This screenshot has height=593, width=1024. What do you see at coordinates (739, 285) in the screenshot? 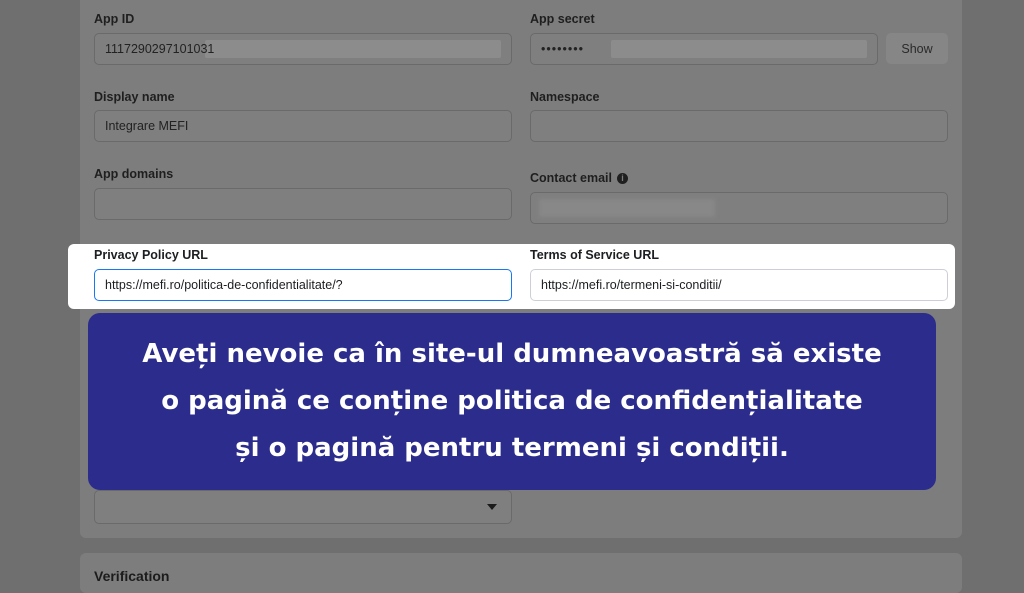
I see `terms-of-service-url-input: https://mefi.ro/termeni-si-conditii/` at bounding box center [739, 285].